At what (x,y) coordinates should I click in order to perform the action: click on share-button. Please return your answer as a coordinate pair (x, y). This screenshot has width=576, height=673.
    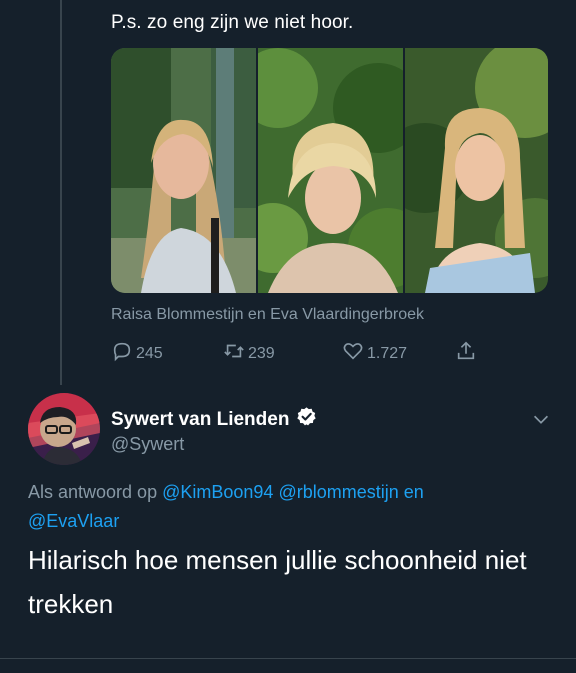
    Looking at the image, I should click on (466, 353).